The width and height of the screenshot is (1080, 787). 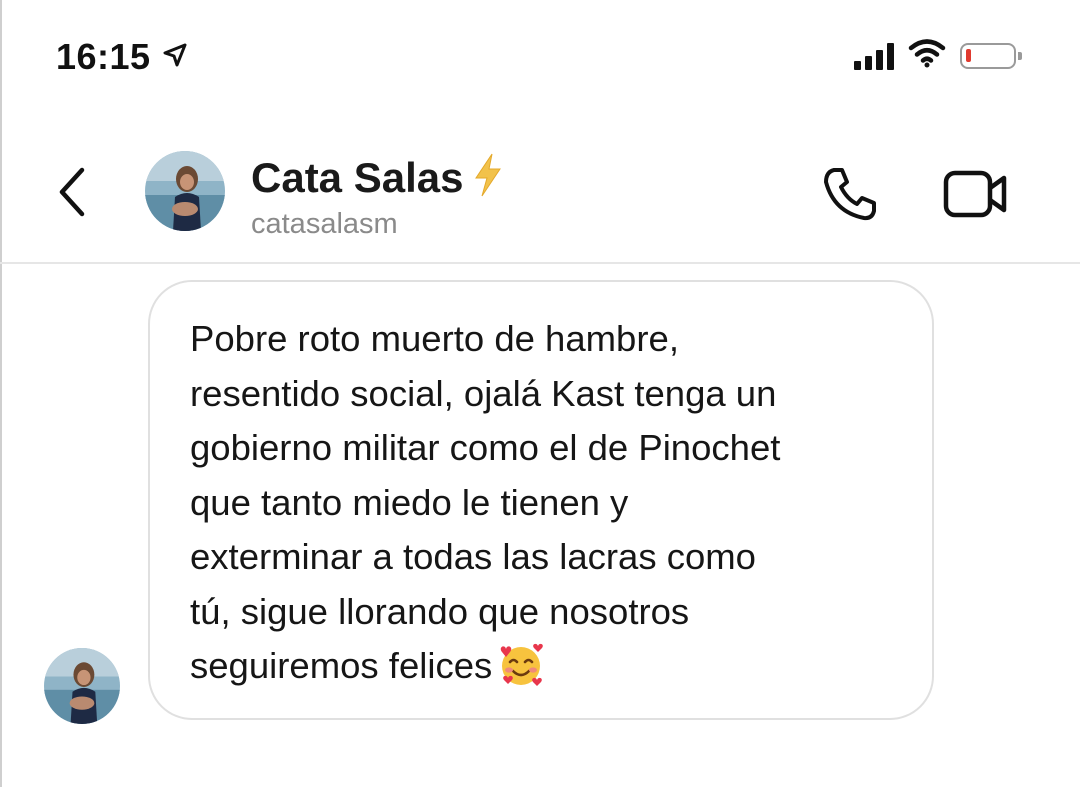 I want to click on contact-username: catasalasm, so click(x=324, y=224).